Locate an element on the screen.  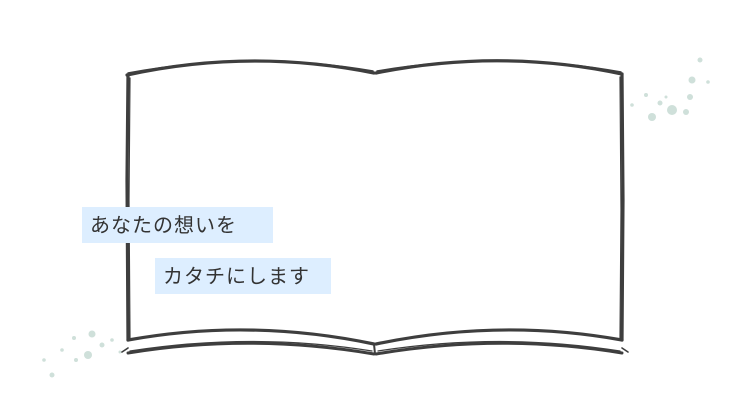
sparkle-dots-bottom-left-icon is located at coordinates (82, 354).